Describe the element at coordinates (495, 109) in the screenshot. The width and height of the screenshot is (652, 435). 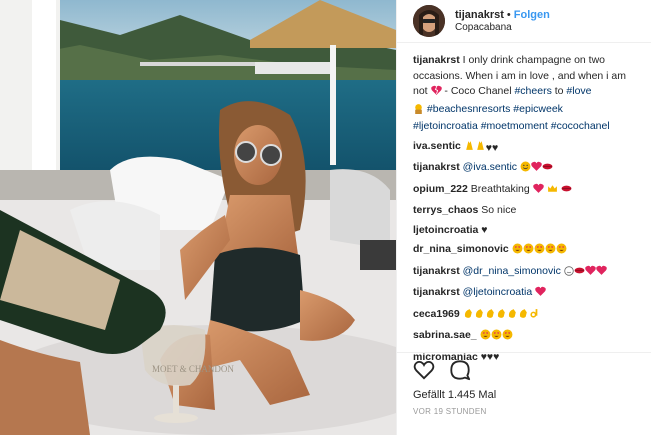
I see `hashtags-line-1: #beachesnresorts #epicweek` at that location.